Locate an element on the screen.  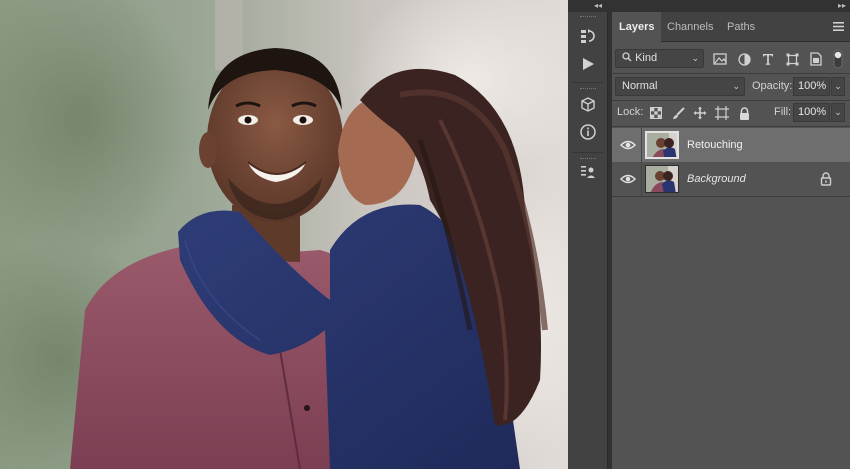
lock-artboard-icon is located at coordinates (722, 113).